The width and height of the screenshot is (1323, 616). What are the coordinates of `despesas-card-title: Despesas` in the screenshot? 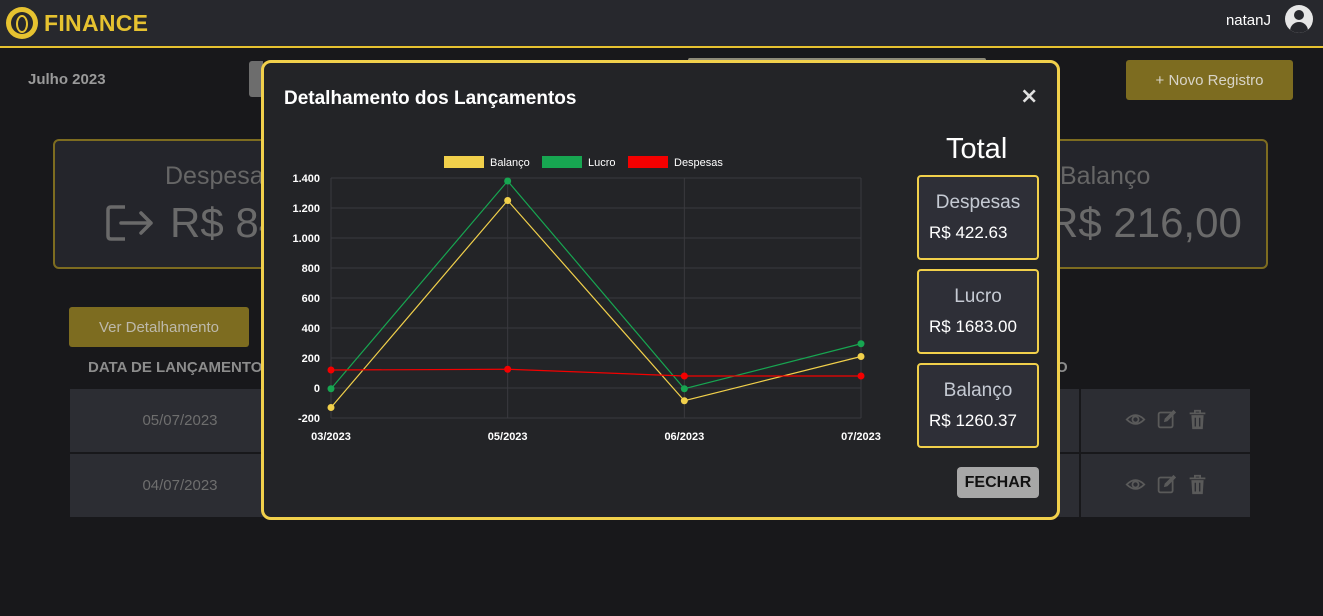 It's located at (221, 176).